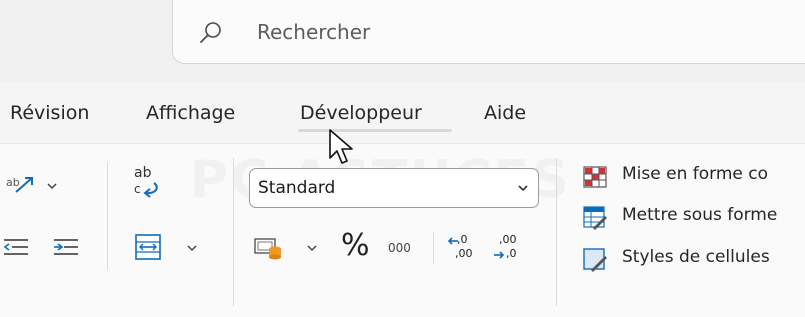 This screenshot has width=805, height=317. Describe the element at coordinates (355, 245) in the screenshot. I see `percent-style-button: %` at that location.